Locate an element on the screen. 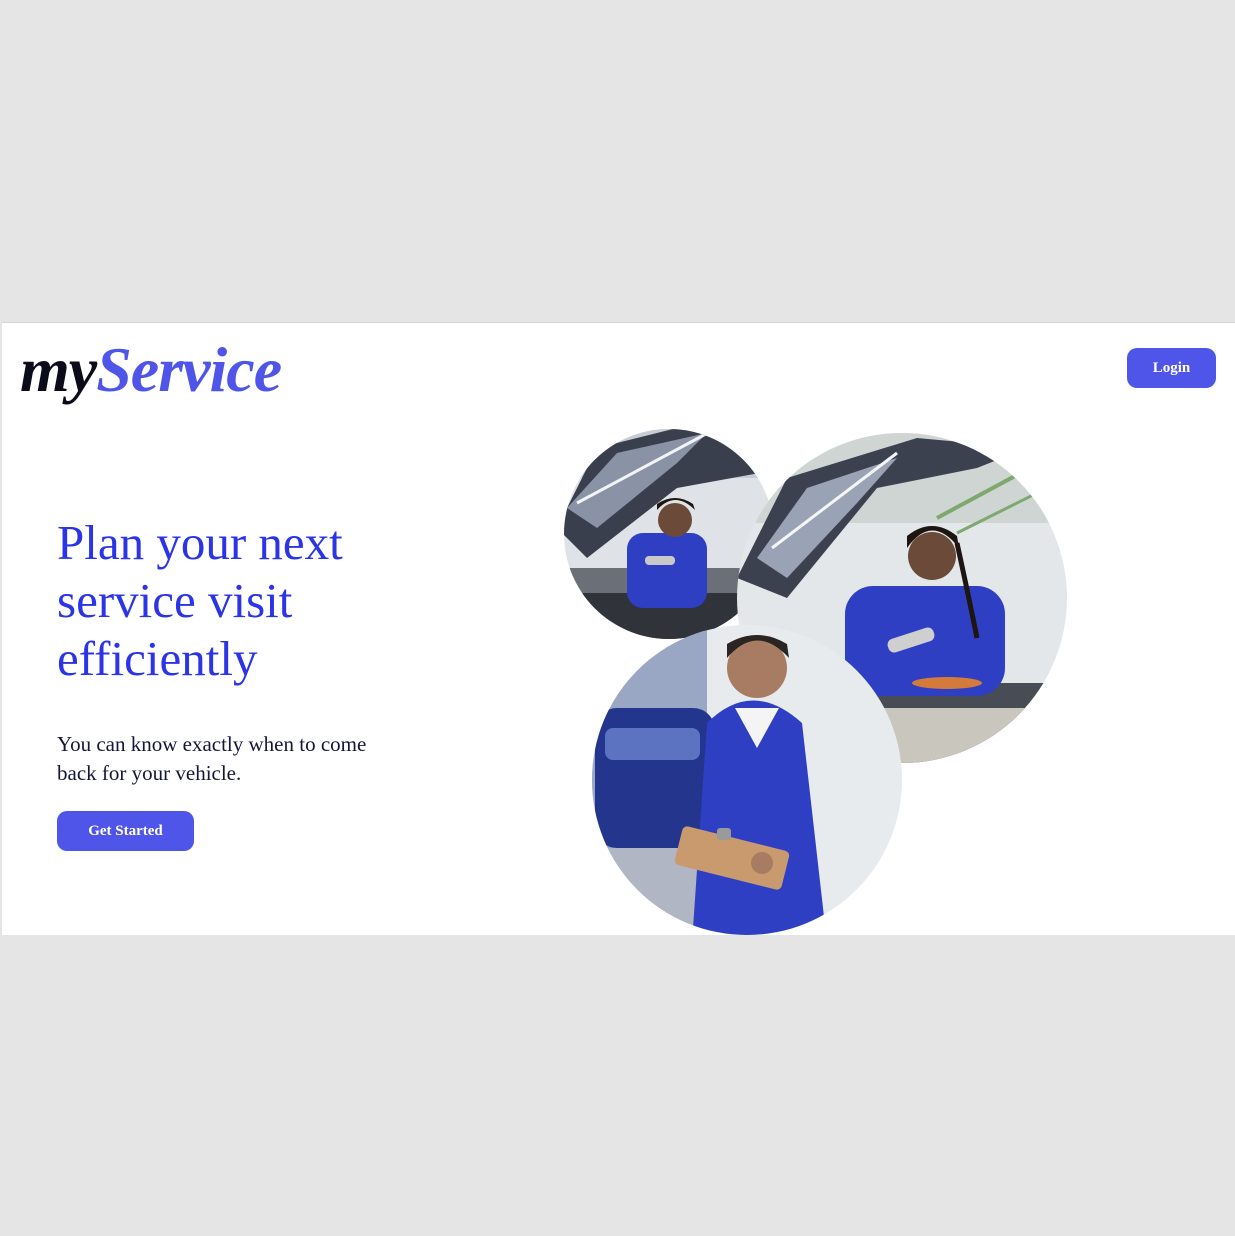  logo-service-text: Service is located at coordinates (189, 369).